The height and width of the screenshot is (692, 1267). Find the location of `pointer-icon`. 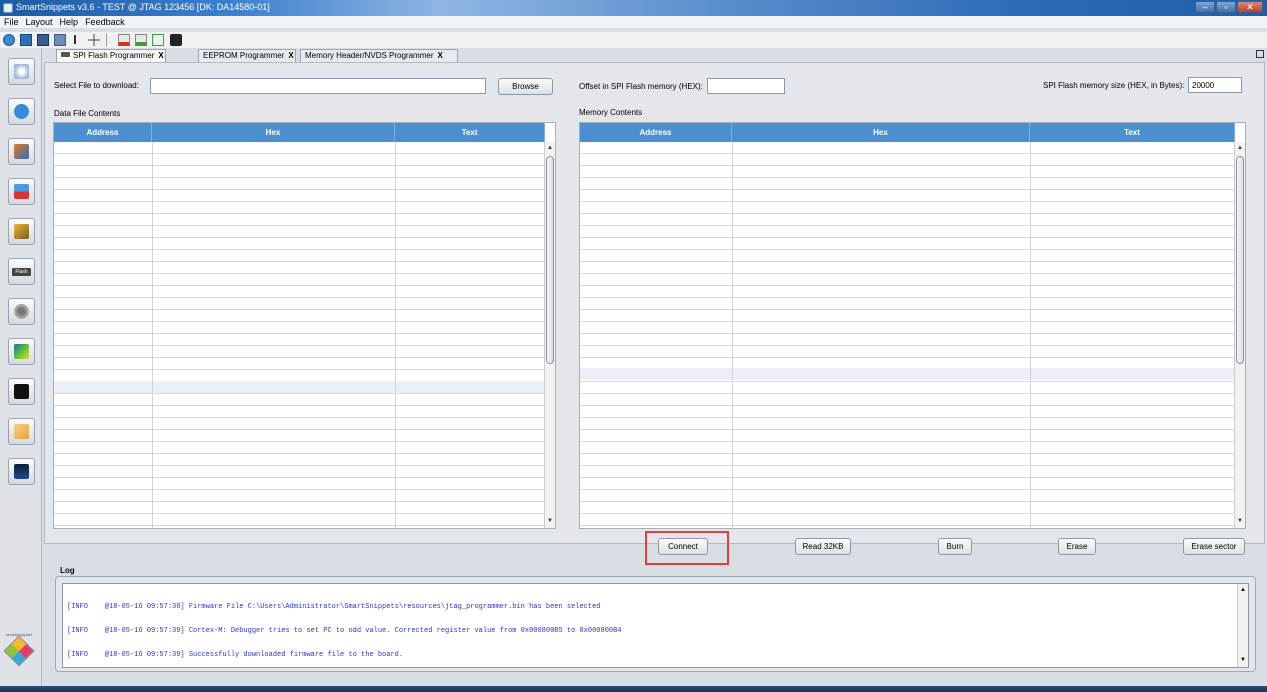

pointer-icon is located at coordinates (77, 39).